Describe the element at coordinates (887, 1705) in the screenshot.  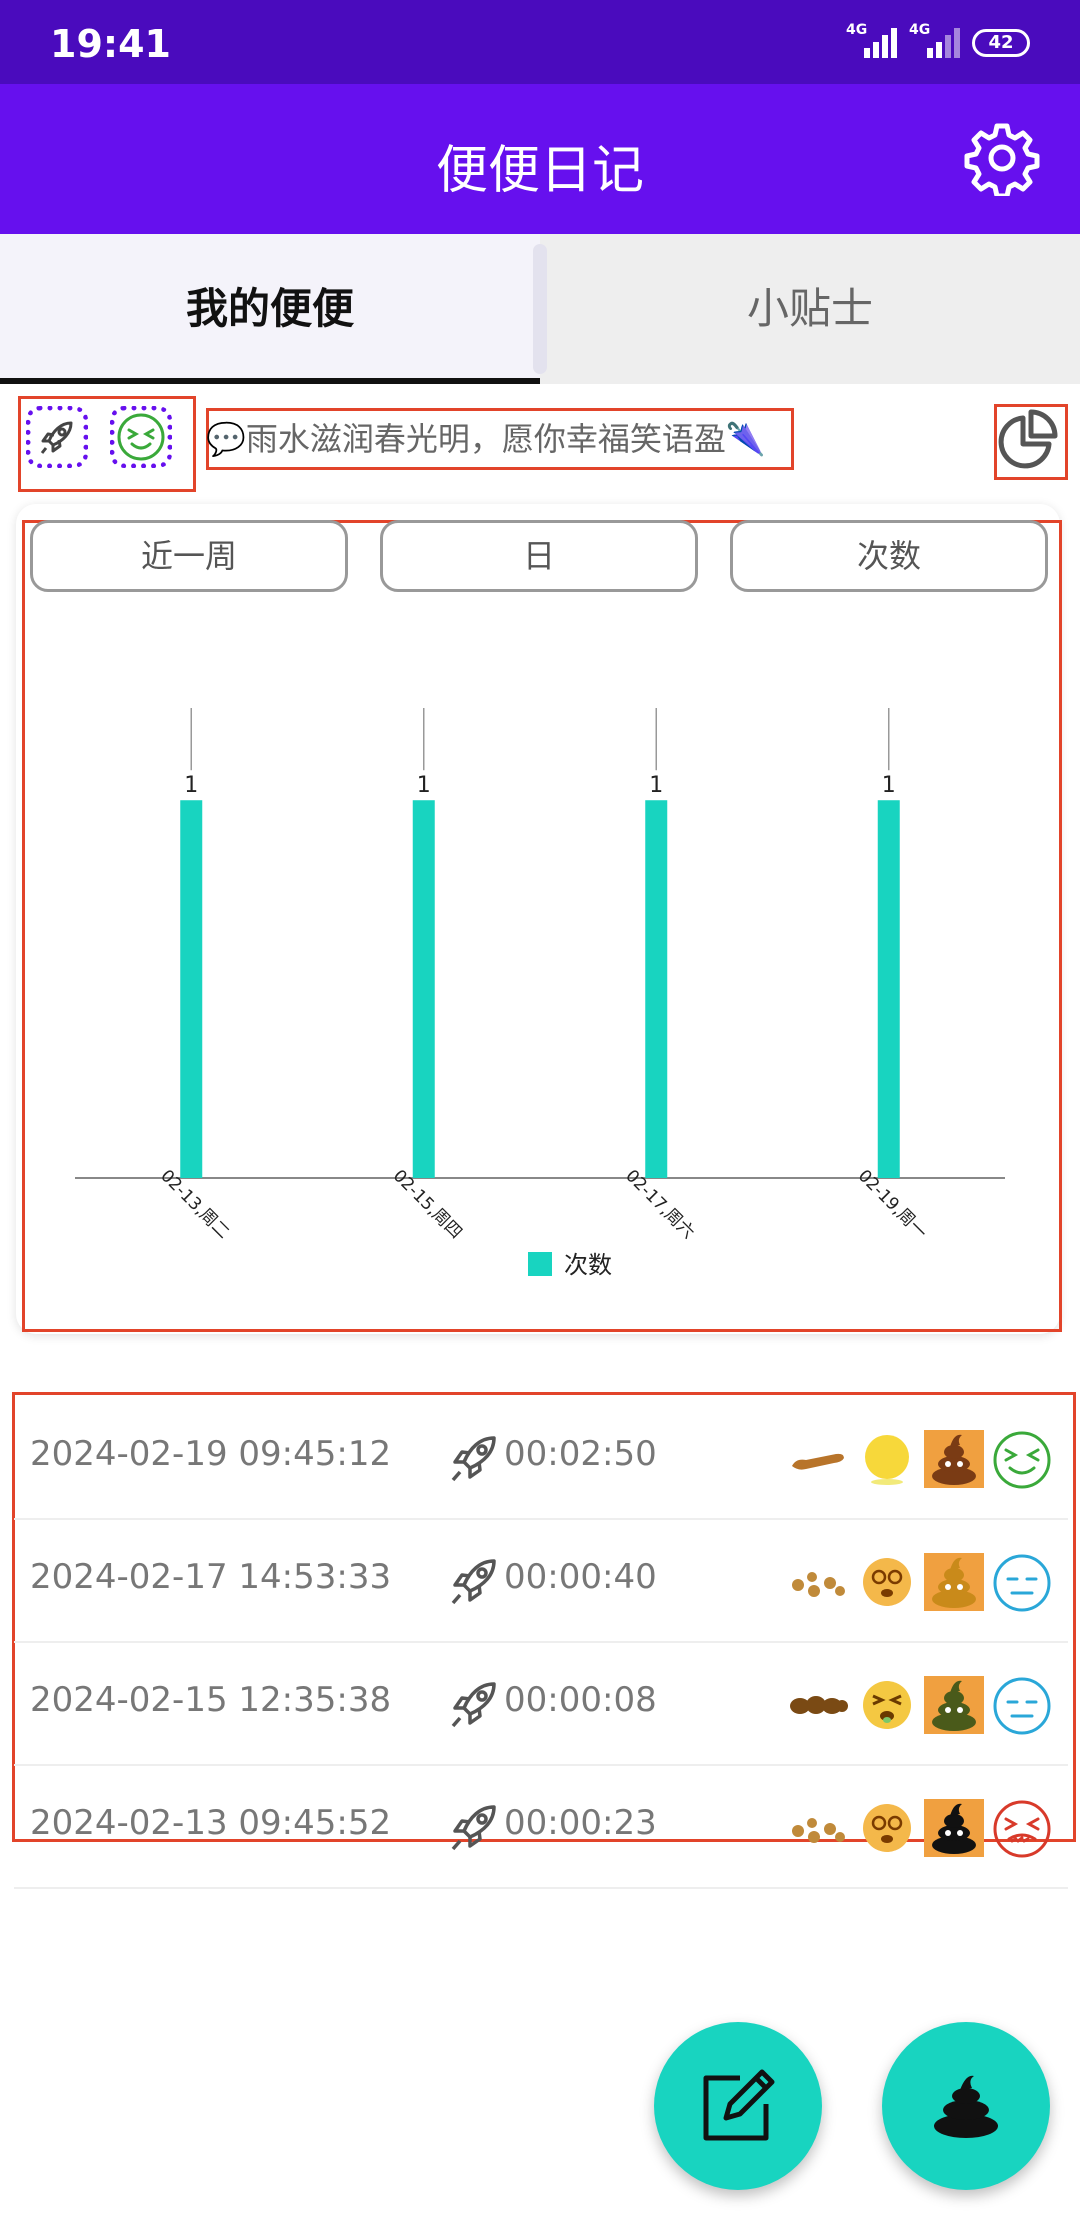
I see `squint-face-icon` at that location.